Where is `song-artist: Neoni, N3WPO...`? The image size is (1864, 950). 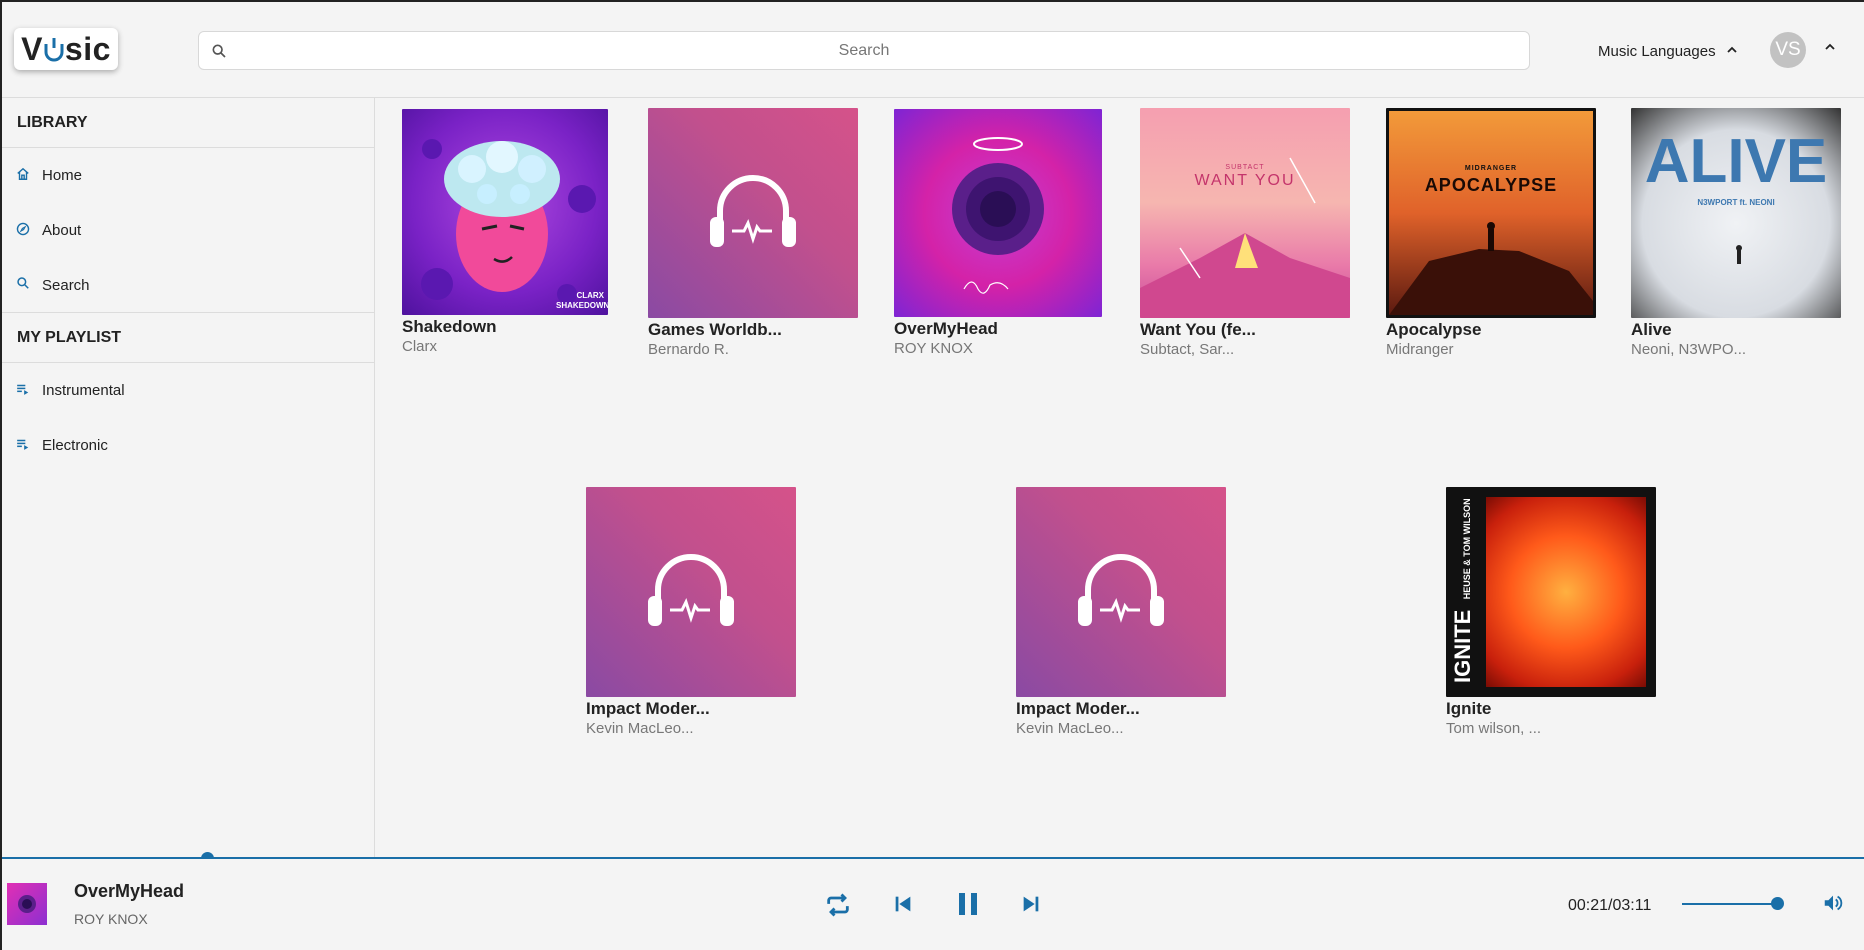 song-artist: Neoni, N3WPO... is located at coordinates (1689, 349).